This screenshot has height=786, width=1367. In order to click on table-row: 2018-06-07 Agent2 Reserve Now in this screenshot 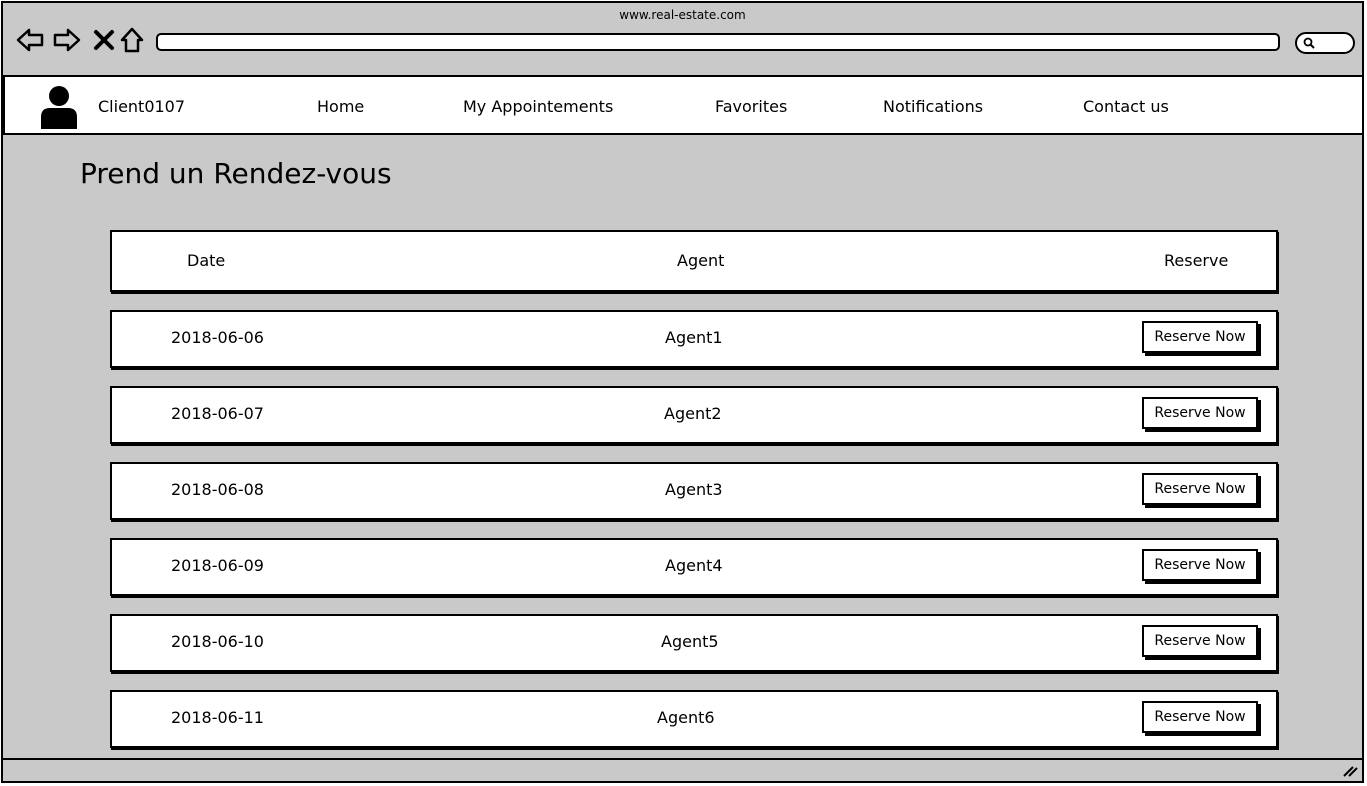, I will do `click(694, 415)`.